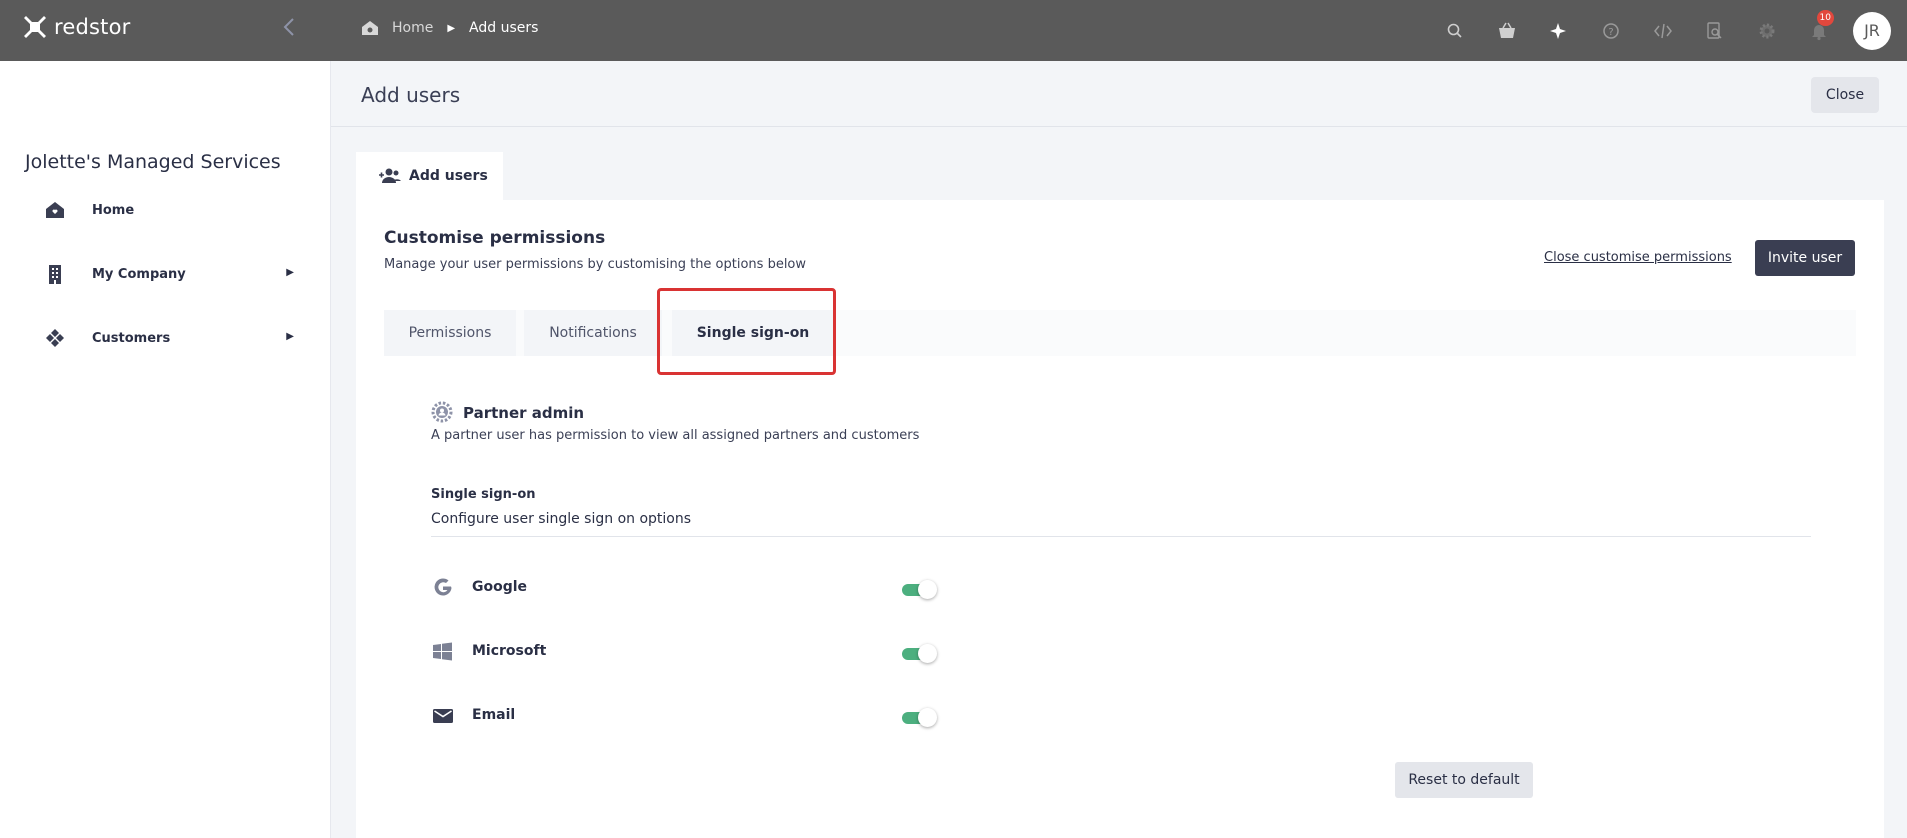 Image resolution: width=1907 pixels, height=838 pixels. What do you see at coordinates (1559, 30) in the screenshot?
I see `sparkle-icon` at bounding box center [1559, 30].